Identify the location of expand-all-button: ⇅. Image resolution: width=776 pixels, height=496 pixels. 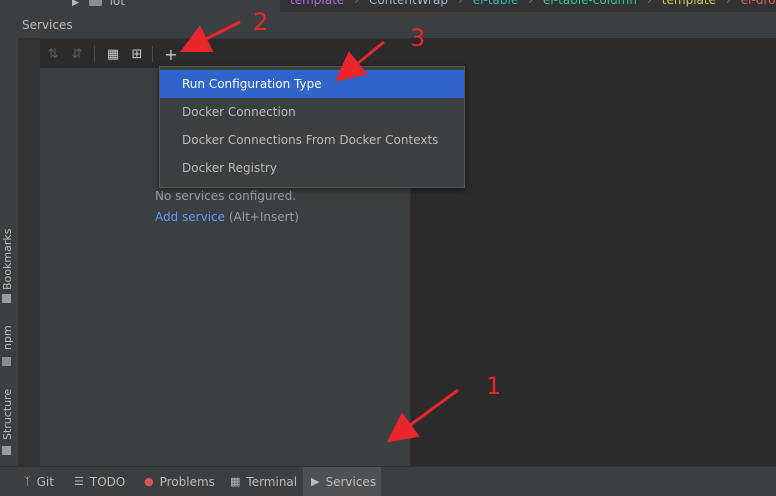
(53, 54).